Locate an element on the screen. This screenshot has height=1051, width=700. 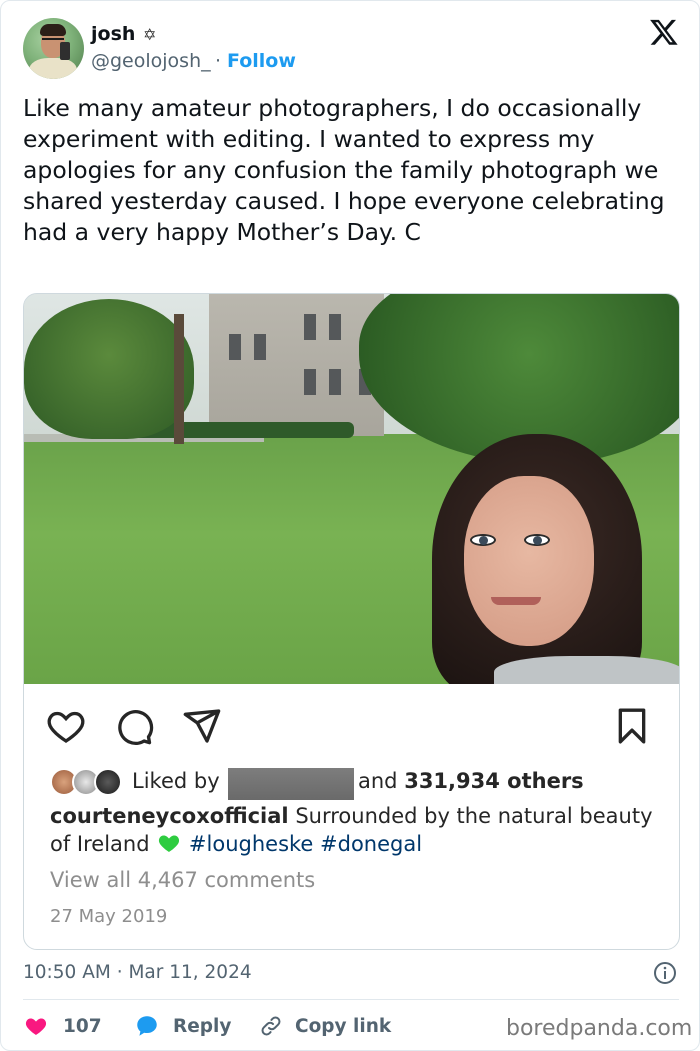
x-logo-icon is located at coordinates (664, 32).